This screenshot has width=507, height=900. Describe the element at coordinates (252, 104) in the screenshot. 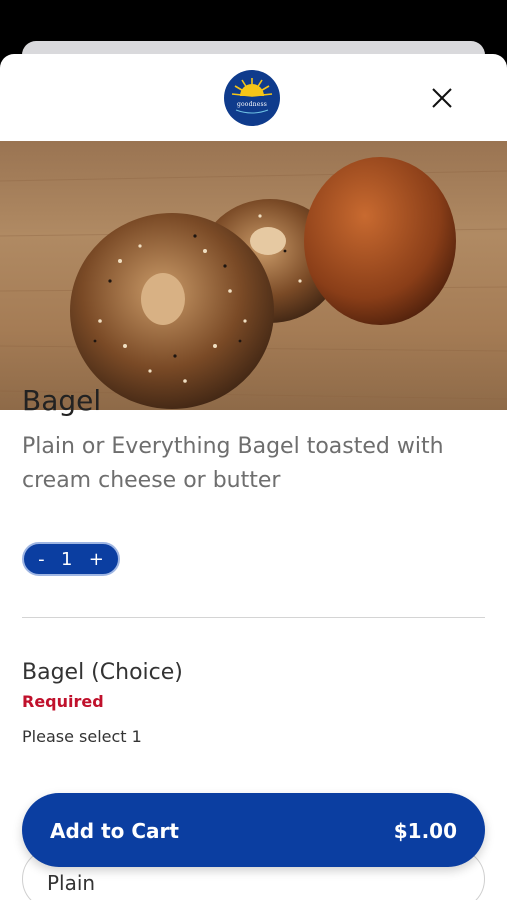

I see `logo-text: goodness` at that location.